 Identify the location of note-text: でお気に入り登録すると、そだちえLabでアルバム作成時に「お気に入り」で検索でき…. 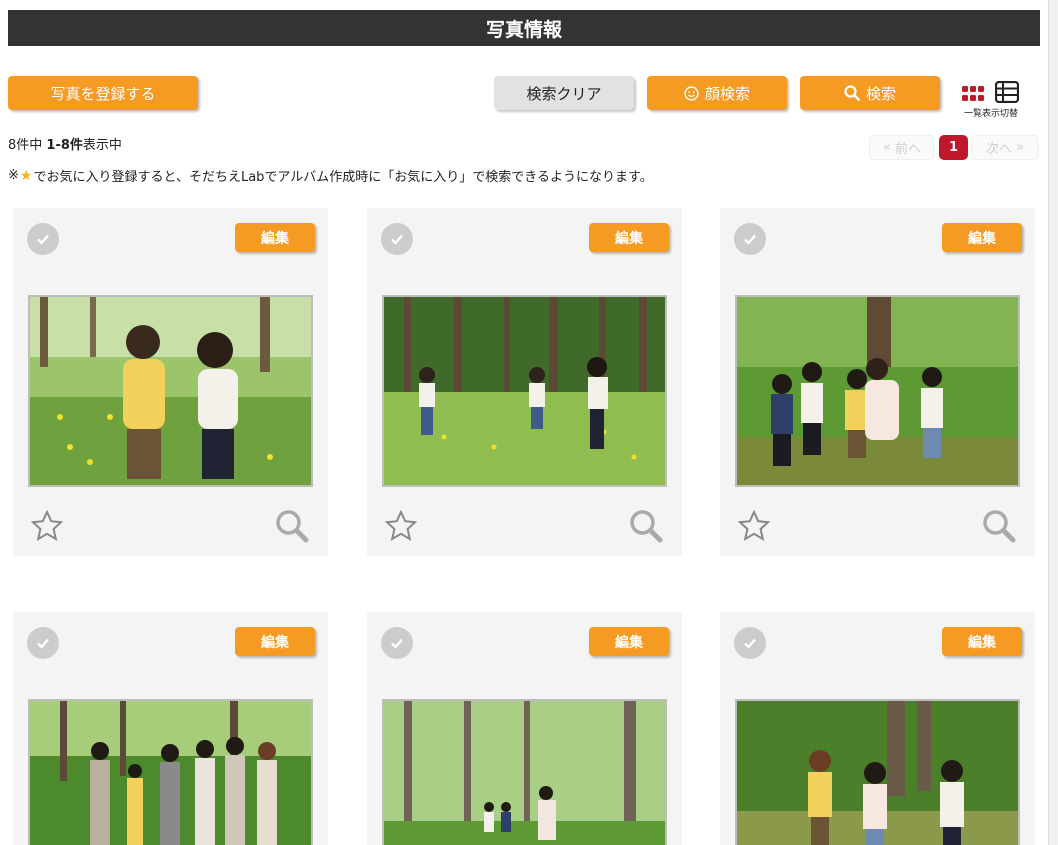
(343, 177).